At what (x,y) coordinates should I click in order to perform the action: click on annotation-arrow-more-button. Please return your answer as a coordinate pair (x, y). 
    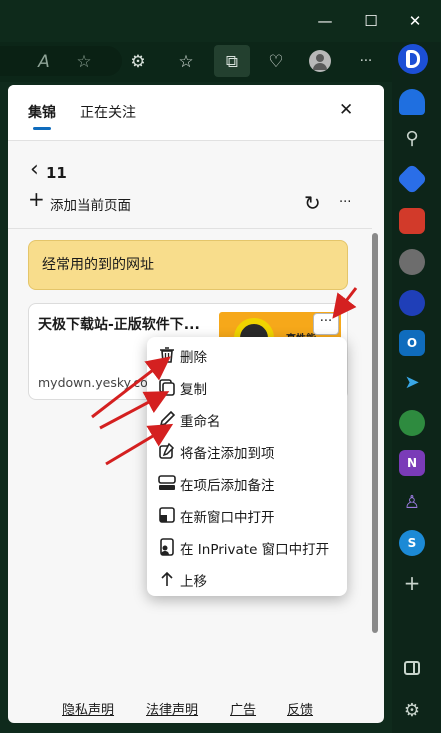
    Looking at the image, I should click on (345, 303).